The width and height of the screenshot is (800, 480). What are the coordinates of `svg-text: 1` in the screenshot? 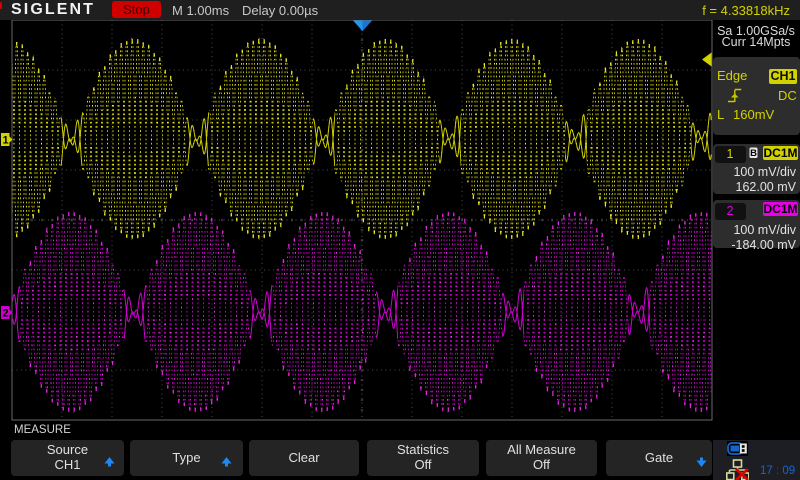 It's located at (5, 141).